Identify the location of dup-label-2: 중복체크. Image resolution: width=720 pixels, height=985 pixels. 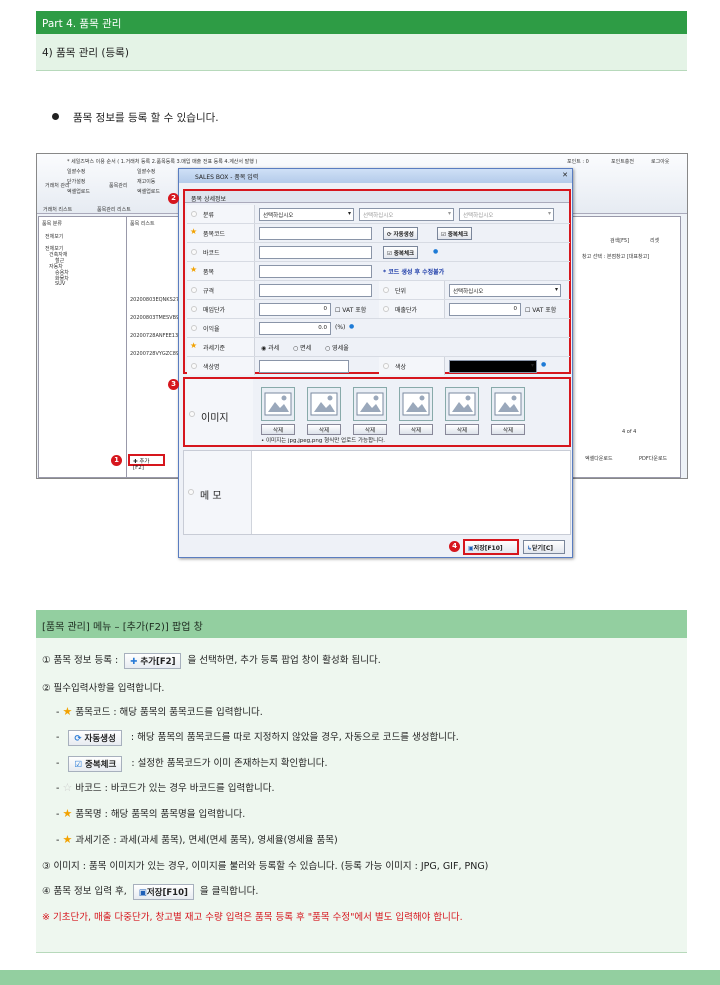
(404, 254).